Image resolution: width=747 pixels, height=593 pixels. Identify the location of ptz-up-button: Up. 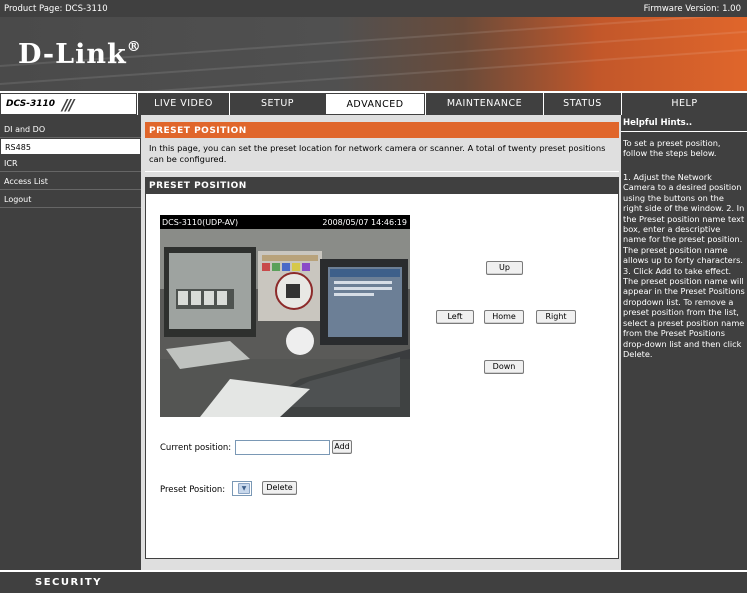
(504, 268).